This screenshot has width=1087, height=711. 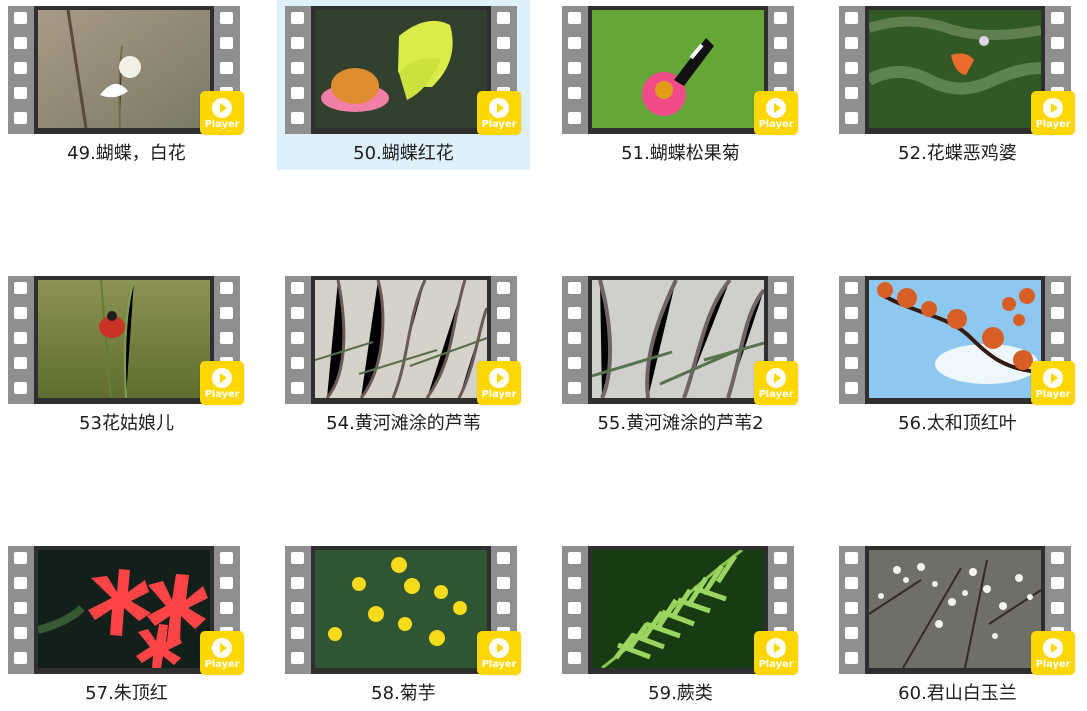 What do you see at coordinates (403, 153) in the screenshot?
I see `video-caption: 50.蝴蝶红花` at bounding box center [403, 153].